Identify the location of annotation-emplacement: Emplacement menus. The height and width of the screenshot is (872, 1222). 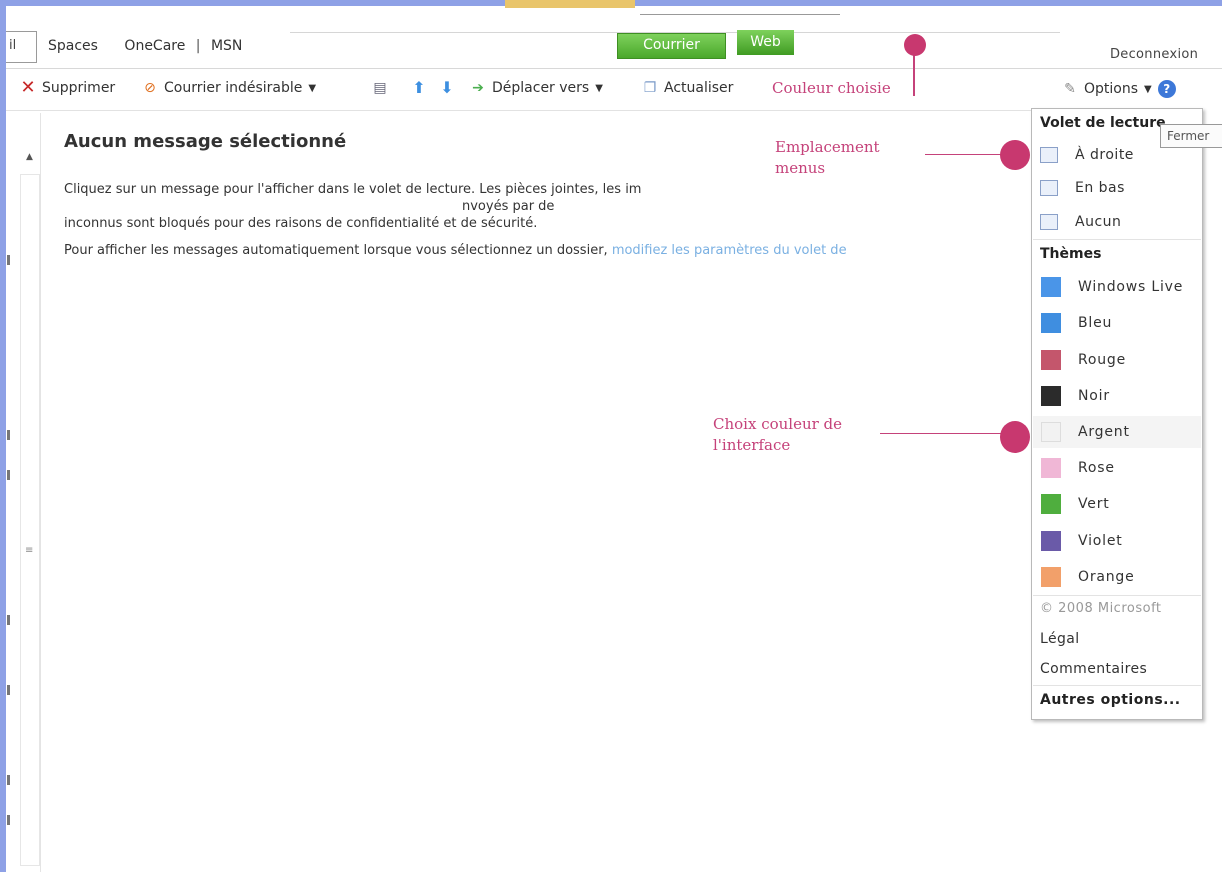
(827, 158).